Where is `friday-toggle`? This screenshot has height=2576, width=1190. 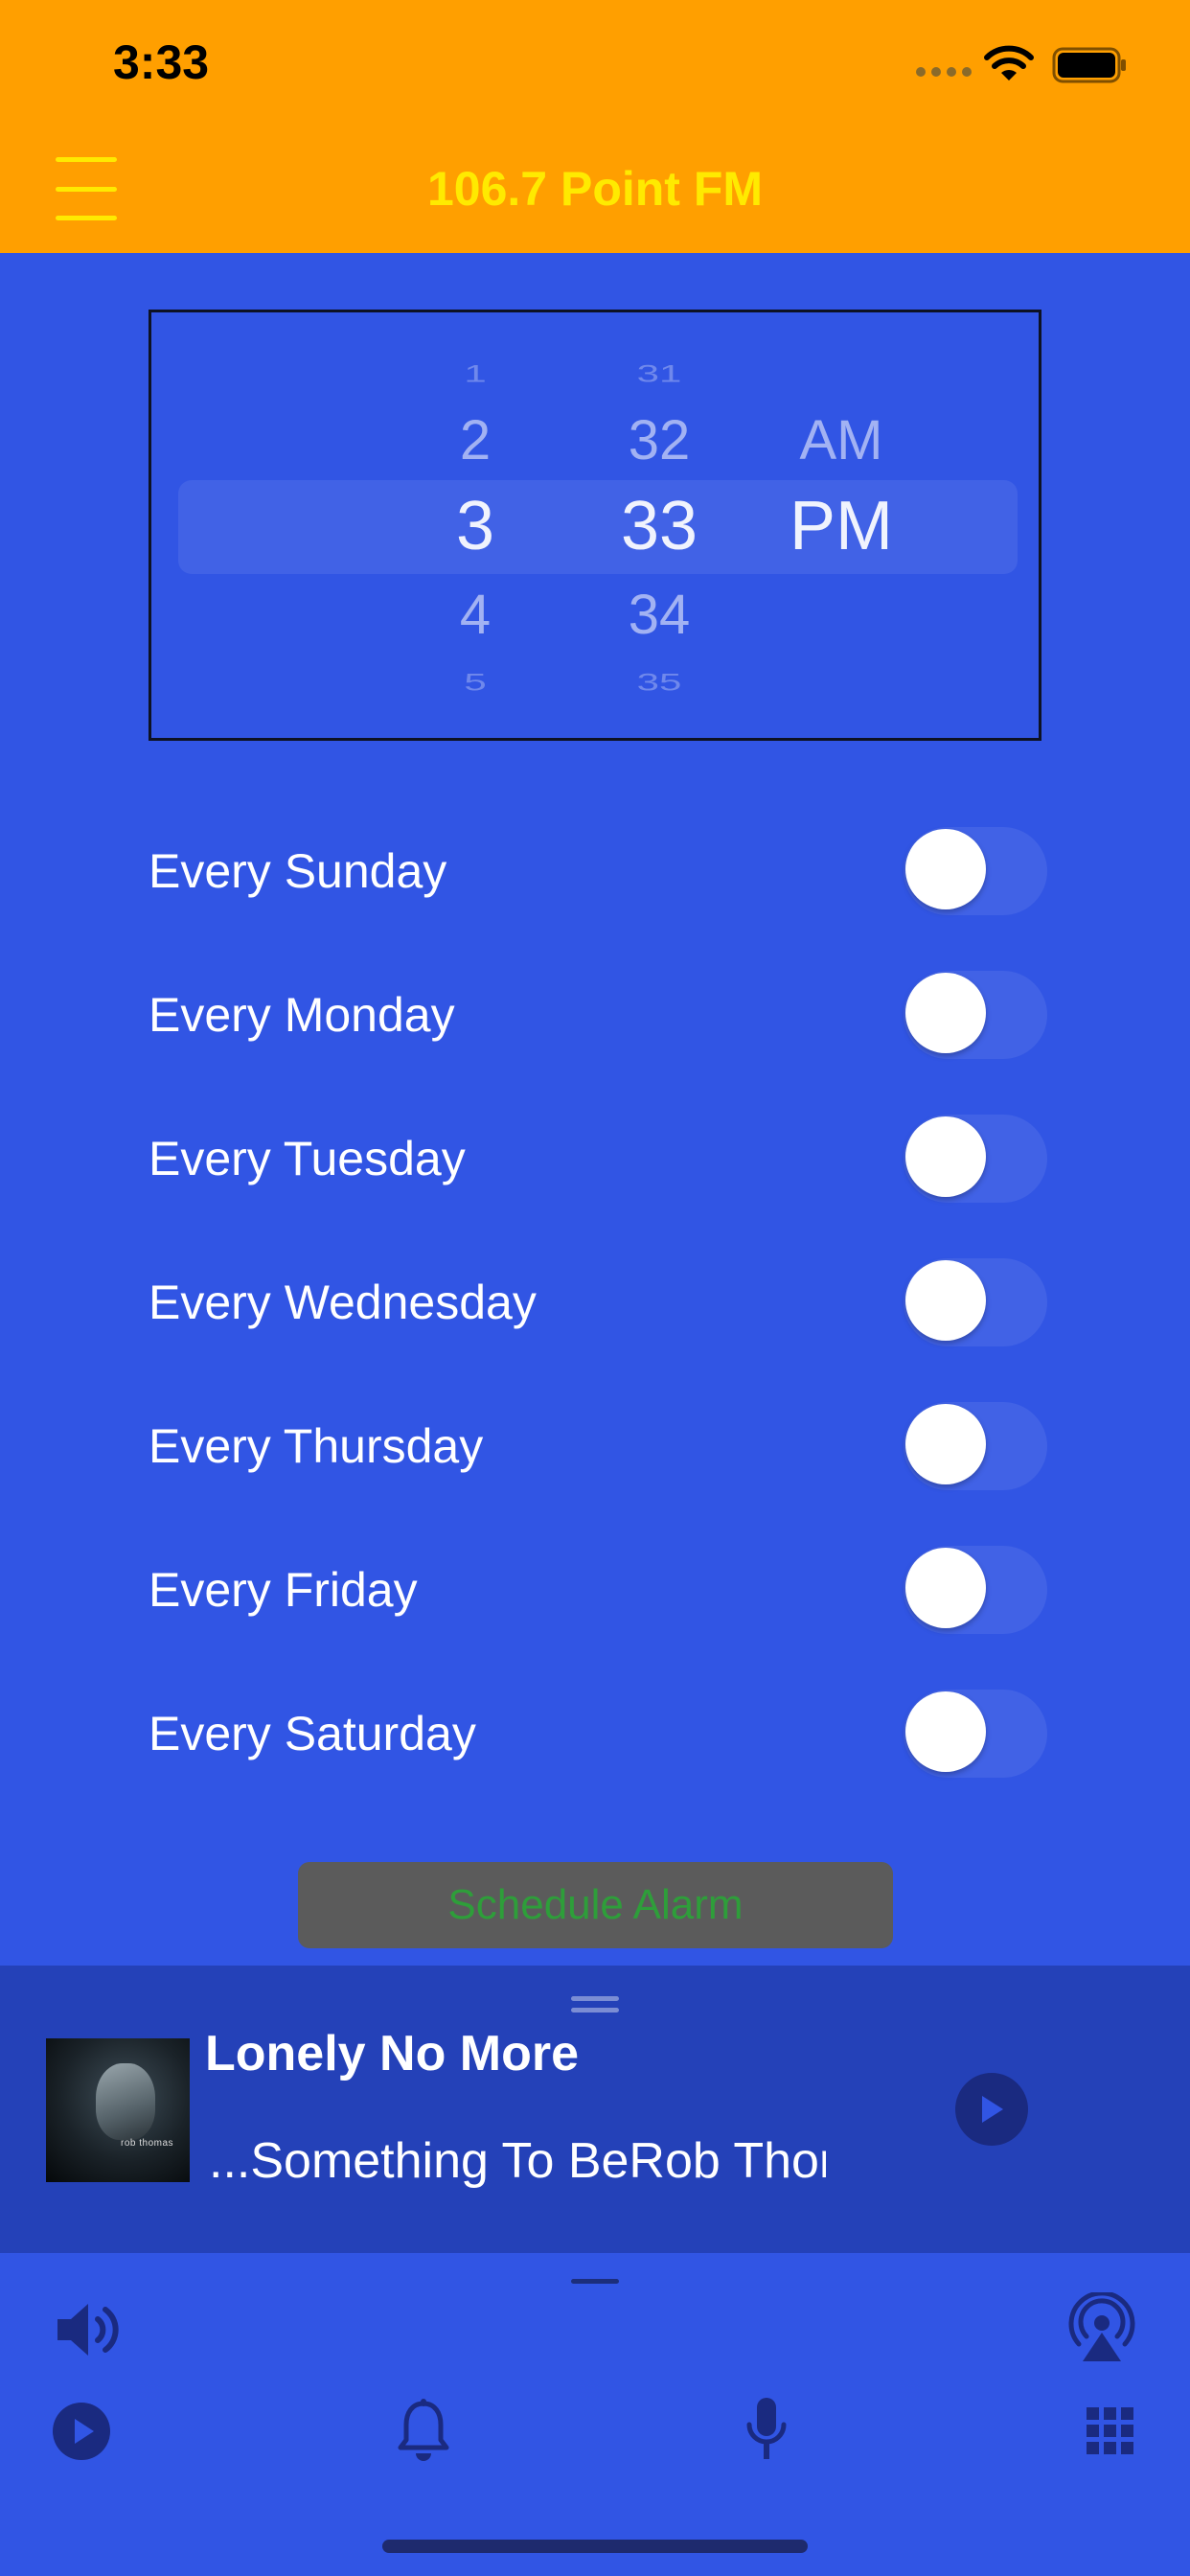
friday-toggle is located at coordinates (976, 1590).